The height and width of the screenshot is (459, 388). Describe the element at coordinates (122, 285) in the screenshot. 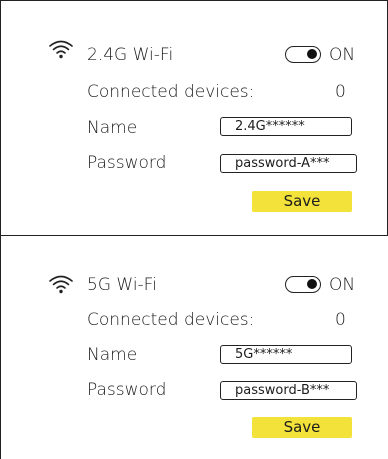

I see `network-title: 5G Wi-Fi` at that location.